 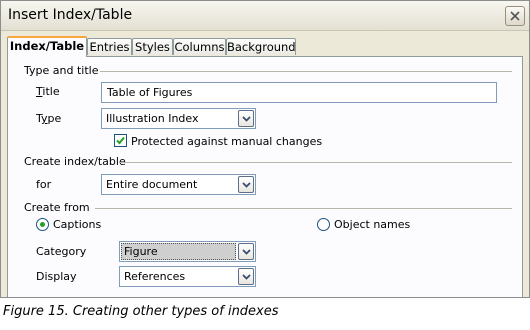 What do you see at coordinates (155, 276) in the screenshot?
I see `display-select-value: References` at bounding box center [155, 276].